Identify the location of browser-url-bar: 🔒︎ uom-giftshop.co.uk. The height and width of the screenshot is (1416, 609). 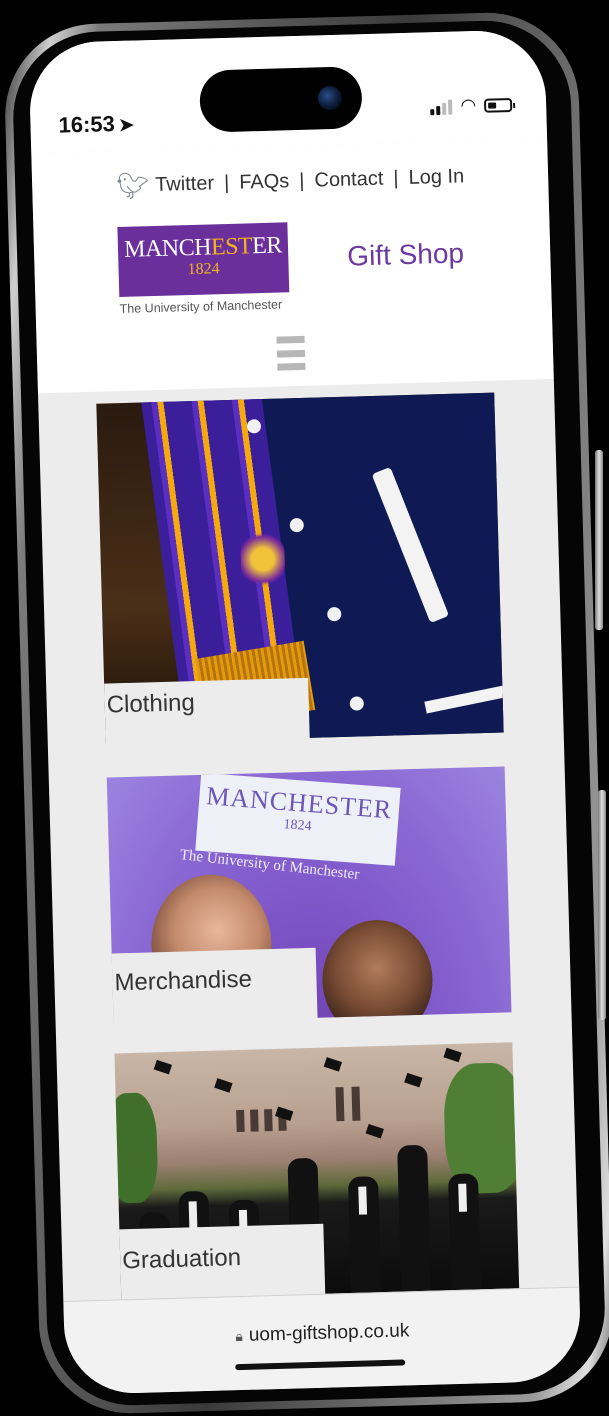
(322, 1340).